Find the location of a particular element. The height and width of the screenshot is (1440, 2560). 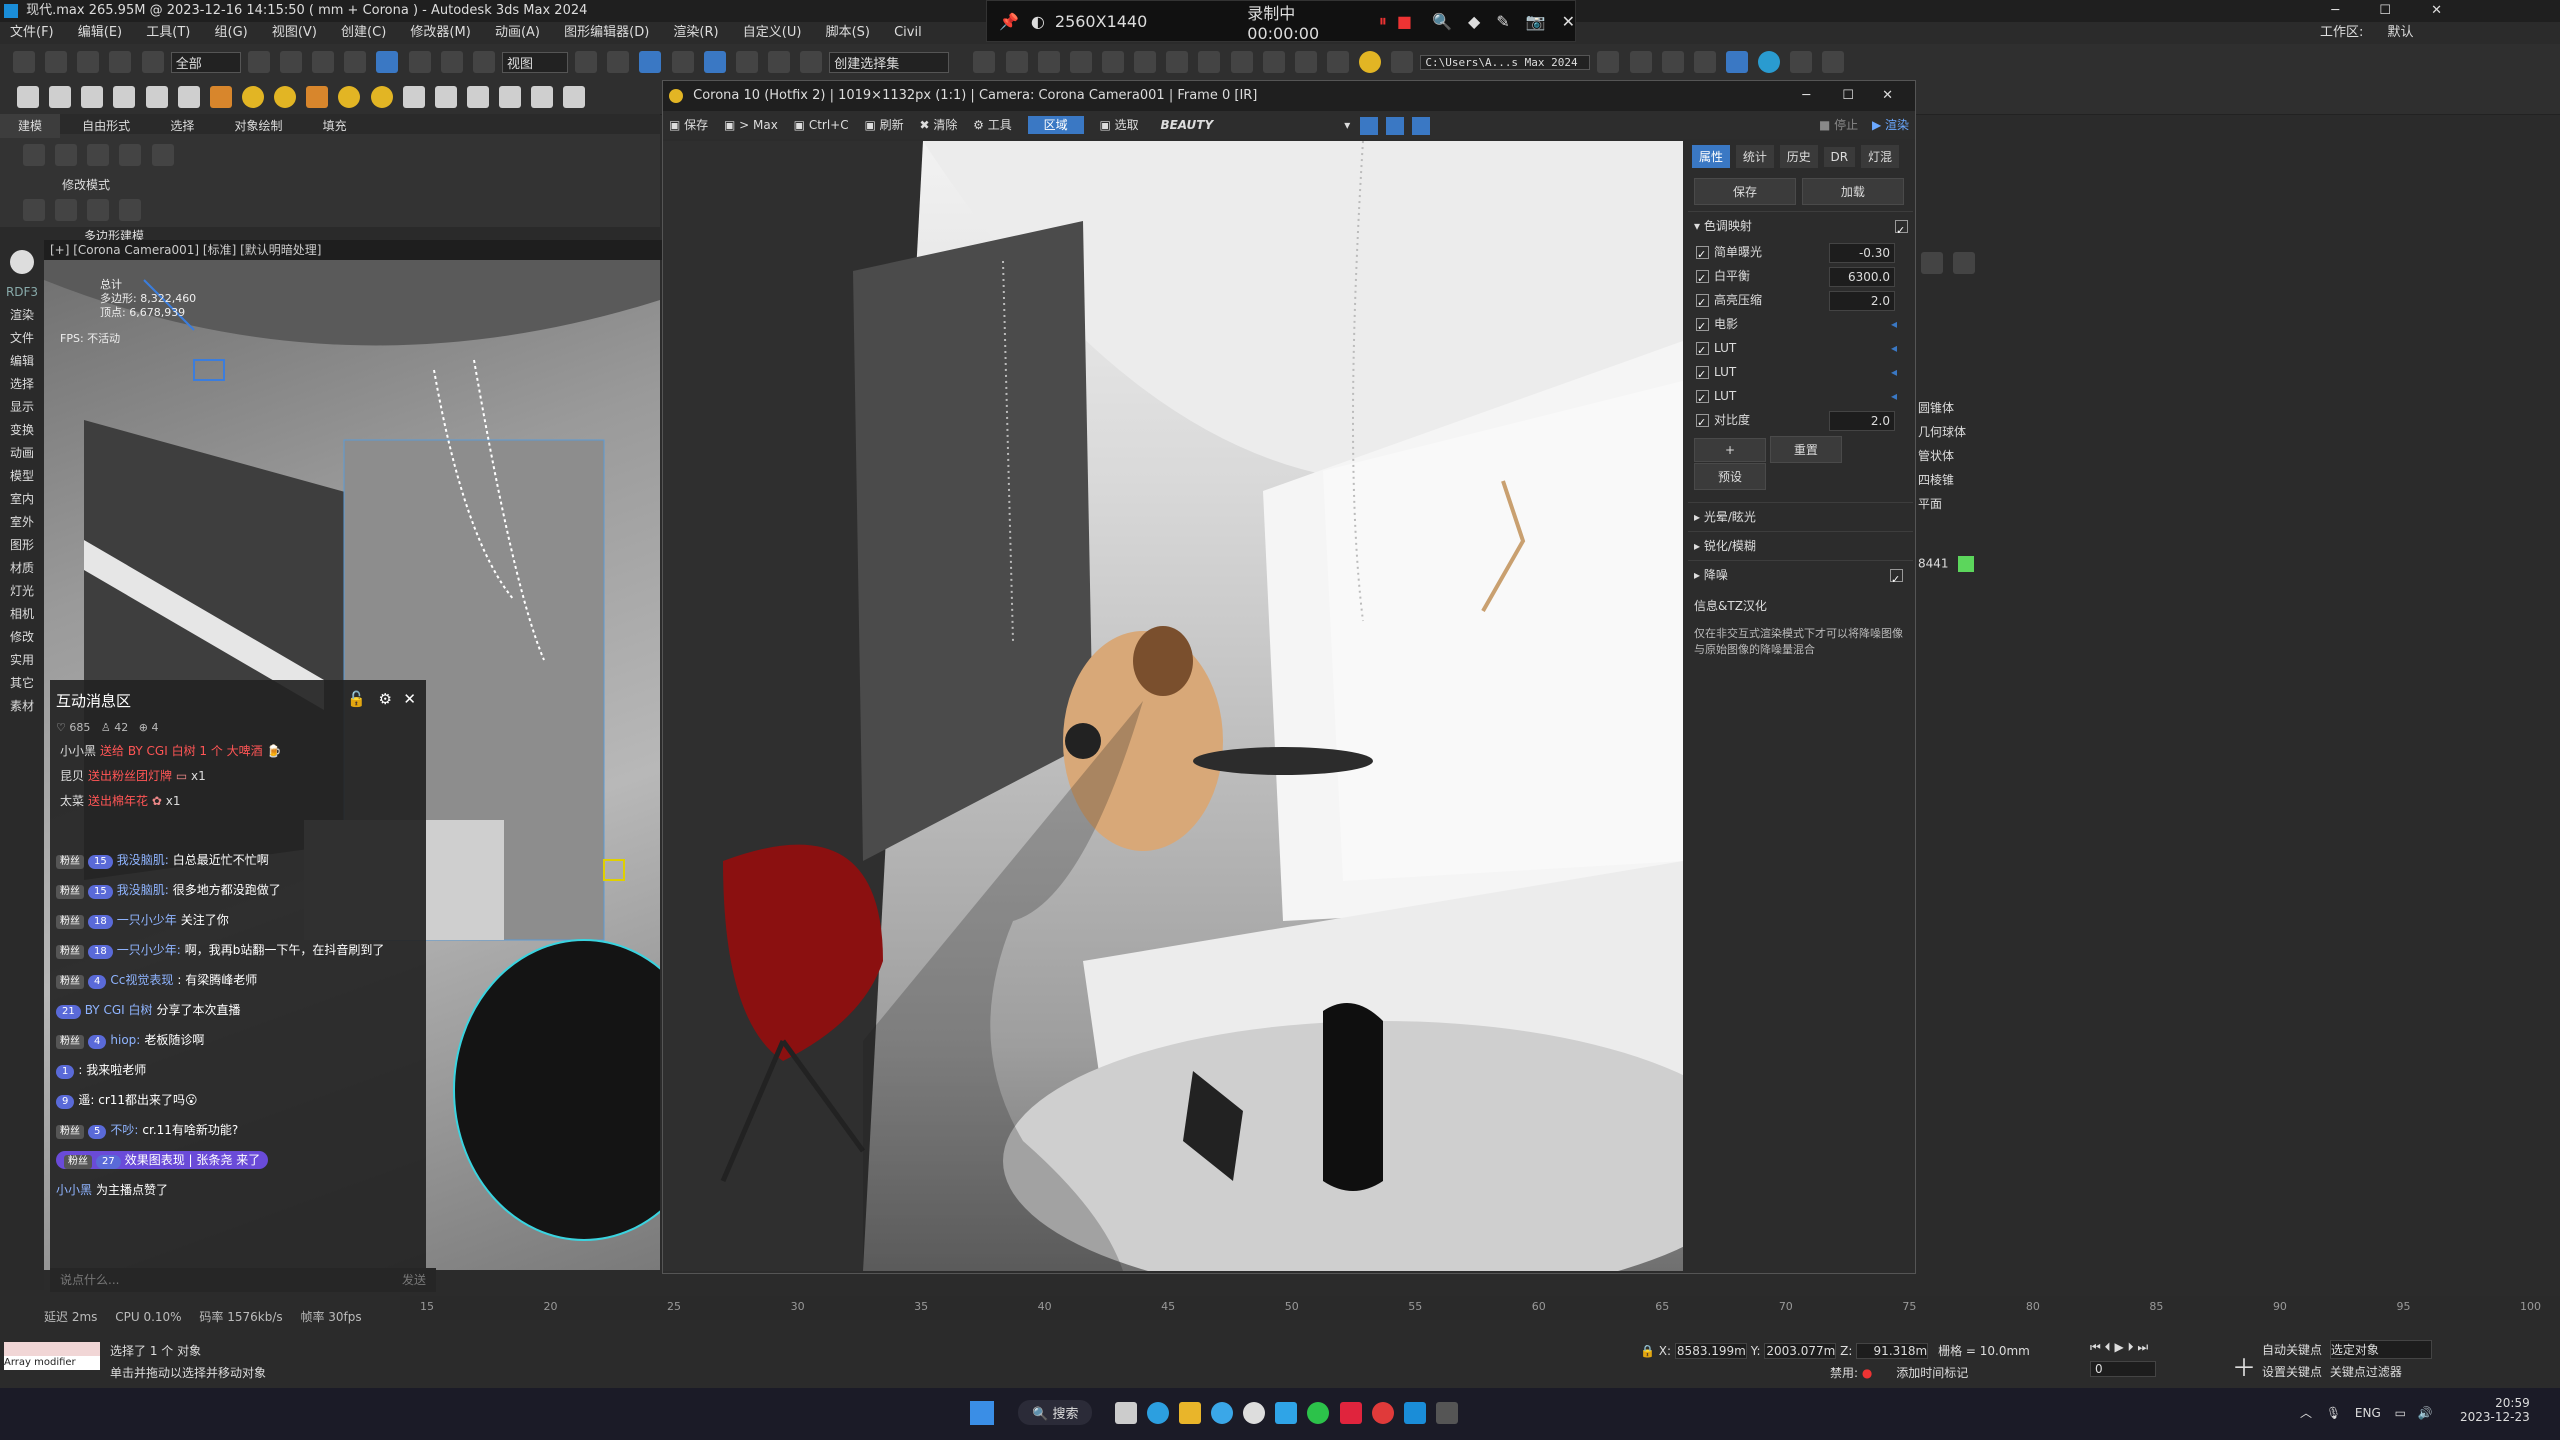

vfb-channel-select: BEAUTY is located at coordinates (1250, 125).